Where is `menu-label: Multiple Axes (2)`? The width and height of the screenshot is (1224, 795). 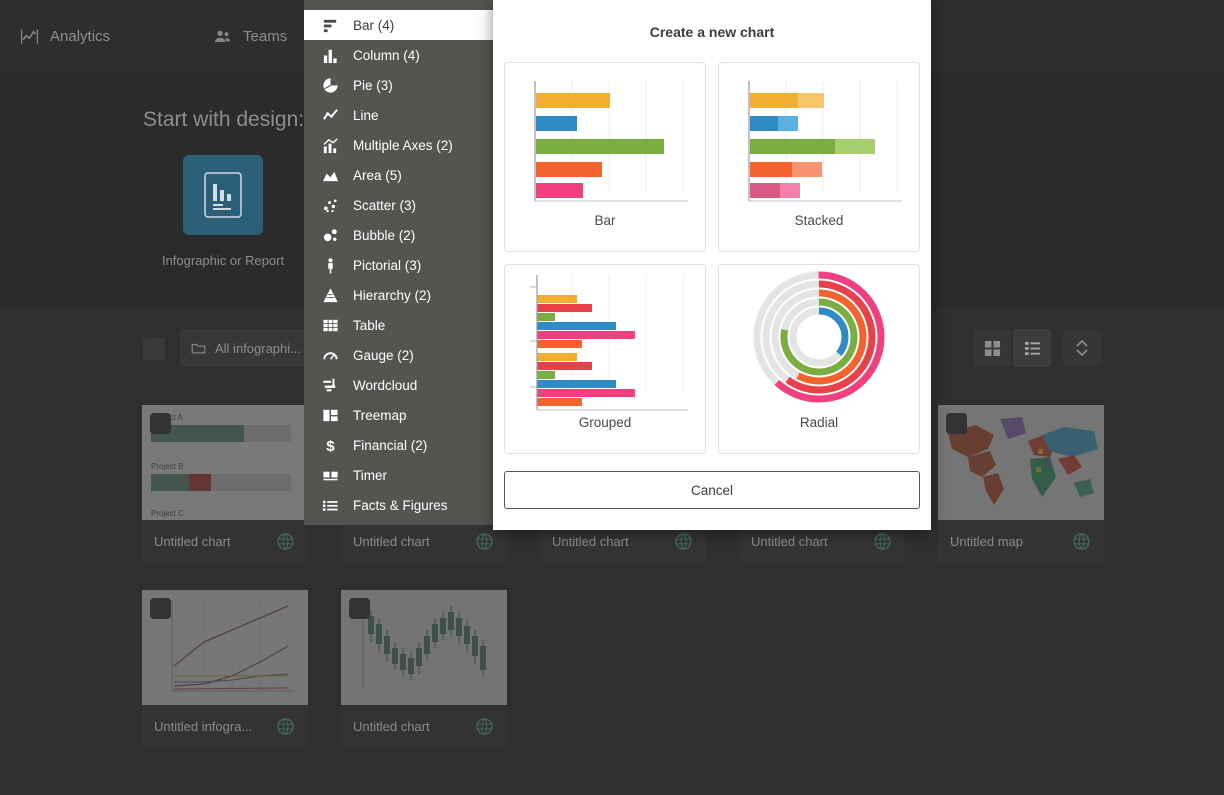 menu-label: Multiple Axes (2) is located at coordinates (403, 145).